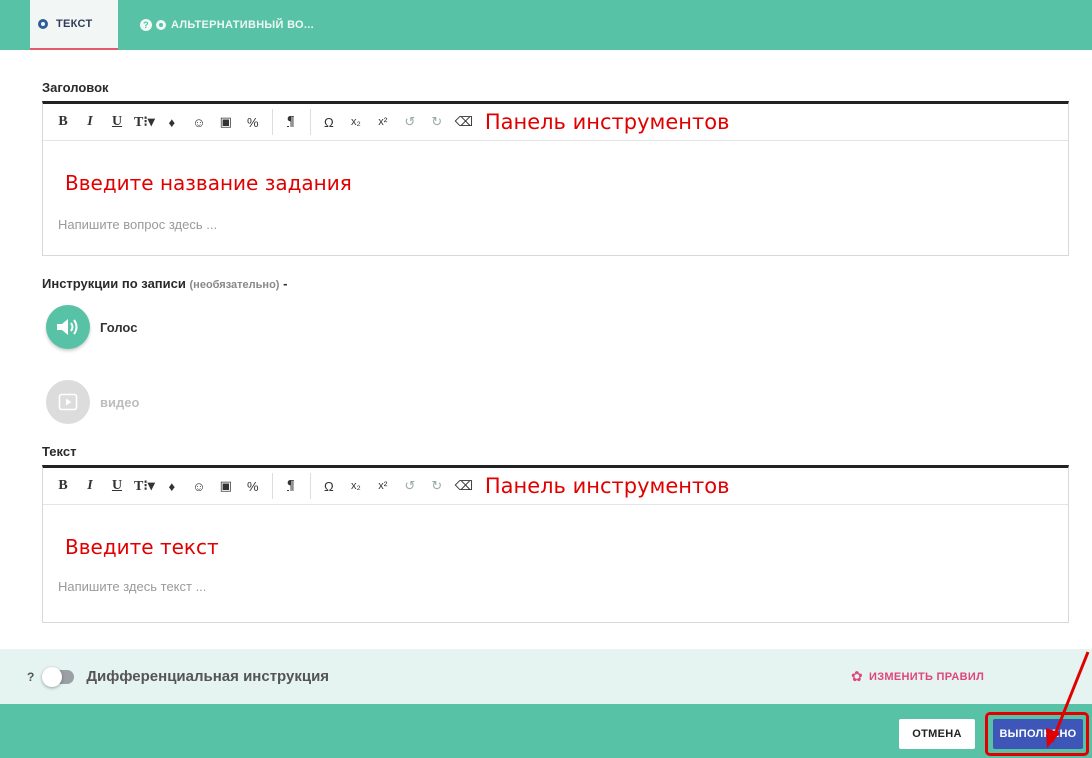 The height and width of the screenshot is (758, 1092). What do you see at coordinates (234, 285) in the screenshot?
I see `optional-note: (необязательно)` at bounding box center [234, 285].